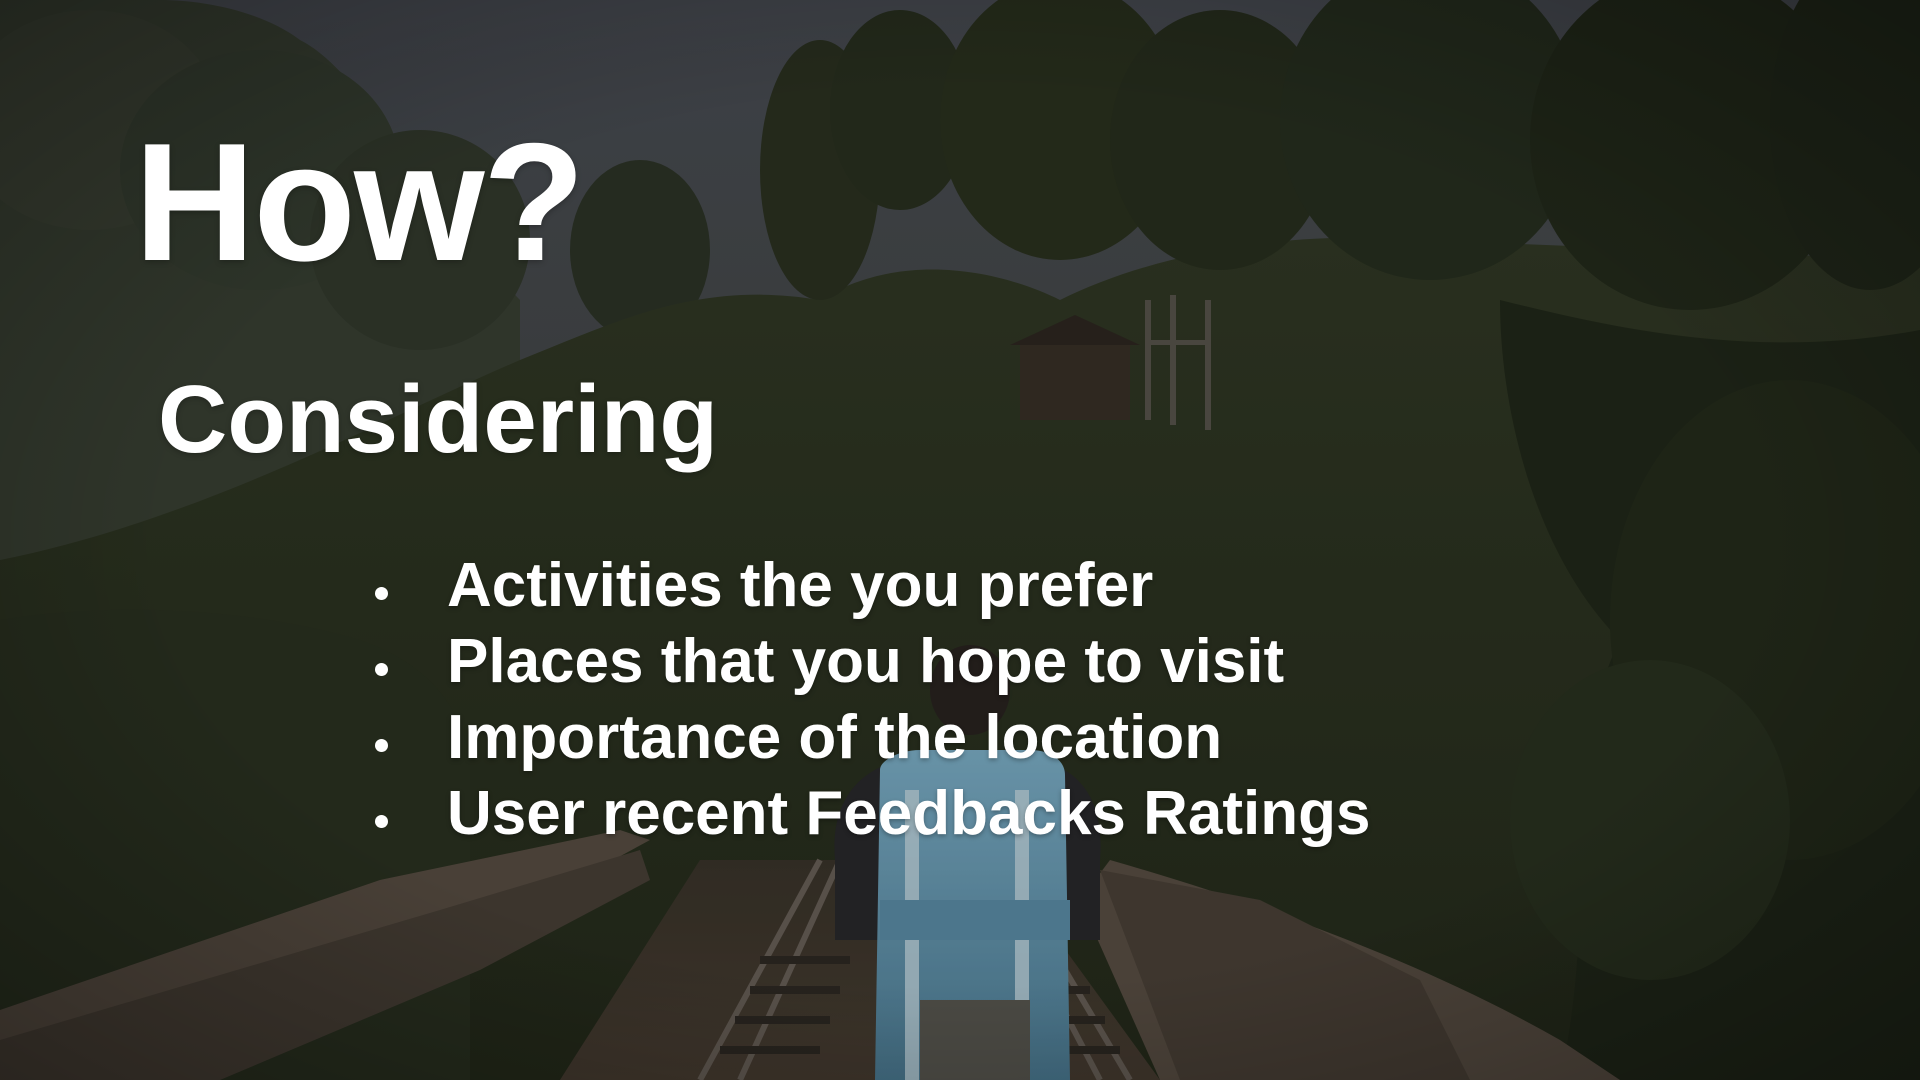 The width and height of the screenshot is (1920, 1080). What do you see at coordinates (438, 419) in the screenshot?
I see `slide-subtitle: Considering` at bounding box center [438, 419].